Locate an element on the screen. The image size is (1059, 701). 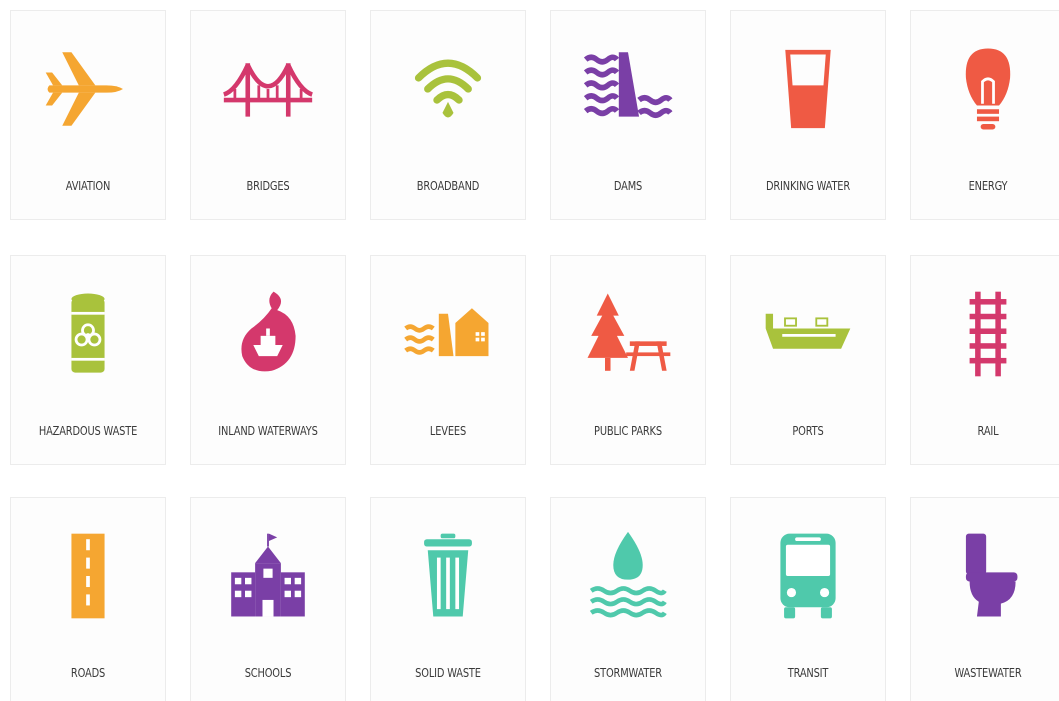
tile-inland-waterways: INLAND WATERWAYS is located at coordinates (268, 360).